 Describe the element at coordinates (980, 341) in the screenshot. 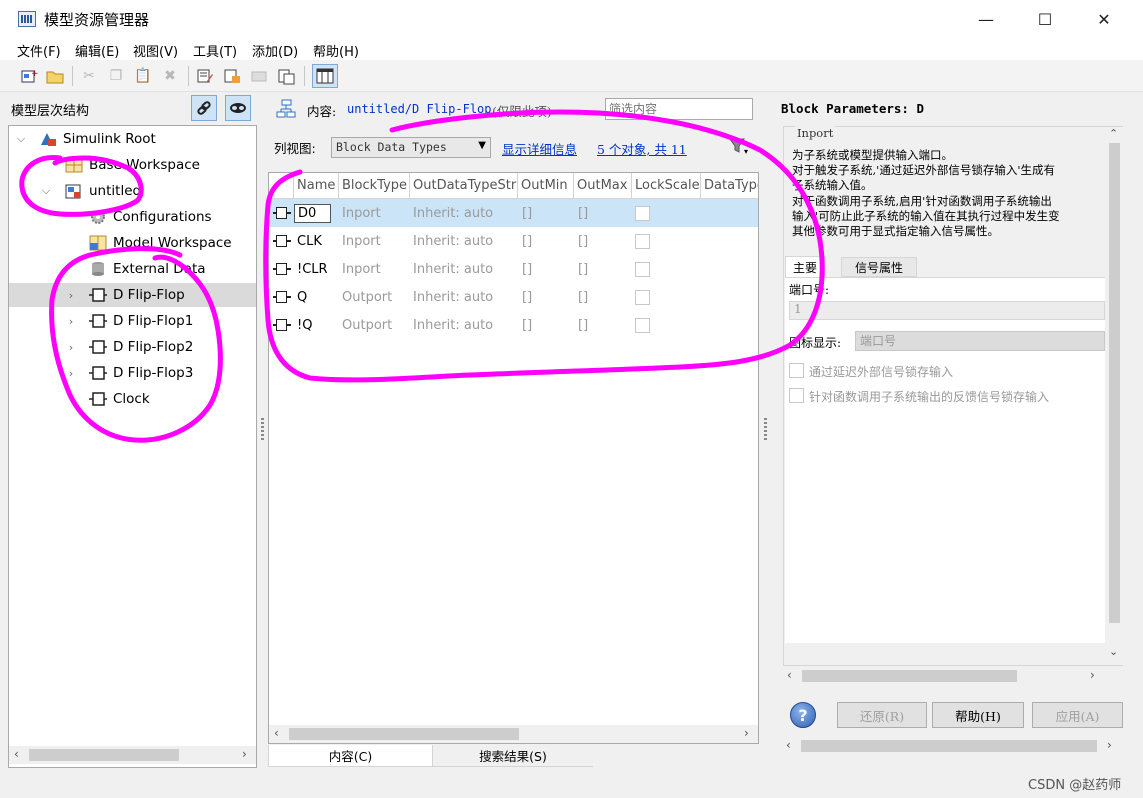

I see `icon-display-dropdown: 端口号` at that location.